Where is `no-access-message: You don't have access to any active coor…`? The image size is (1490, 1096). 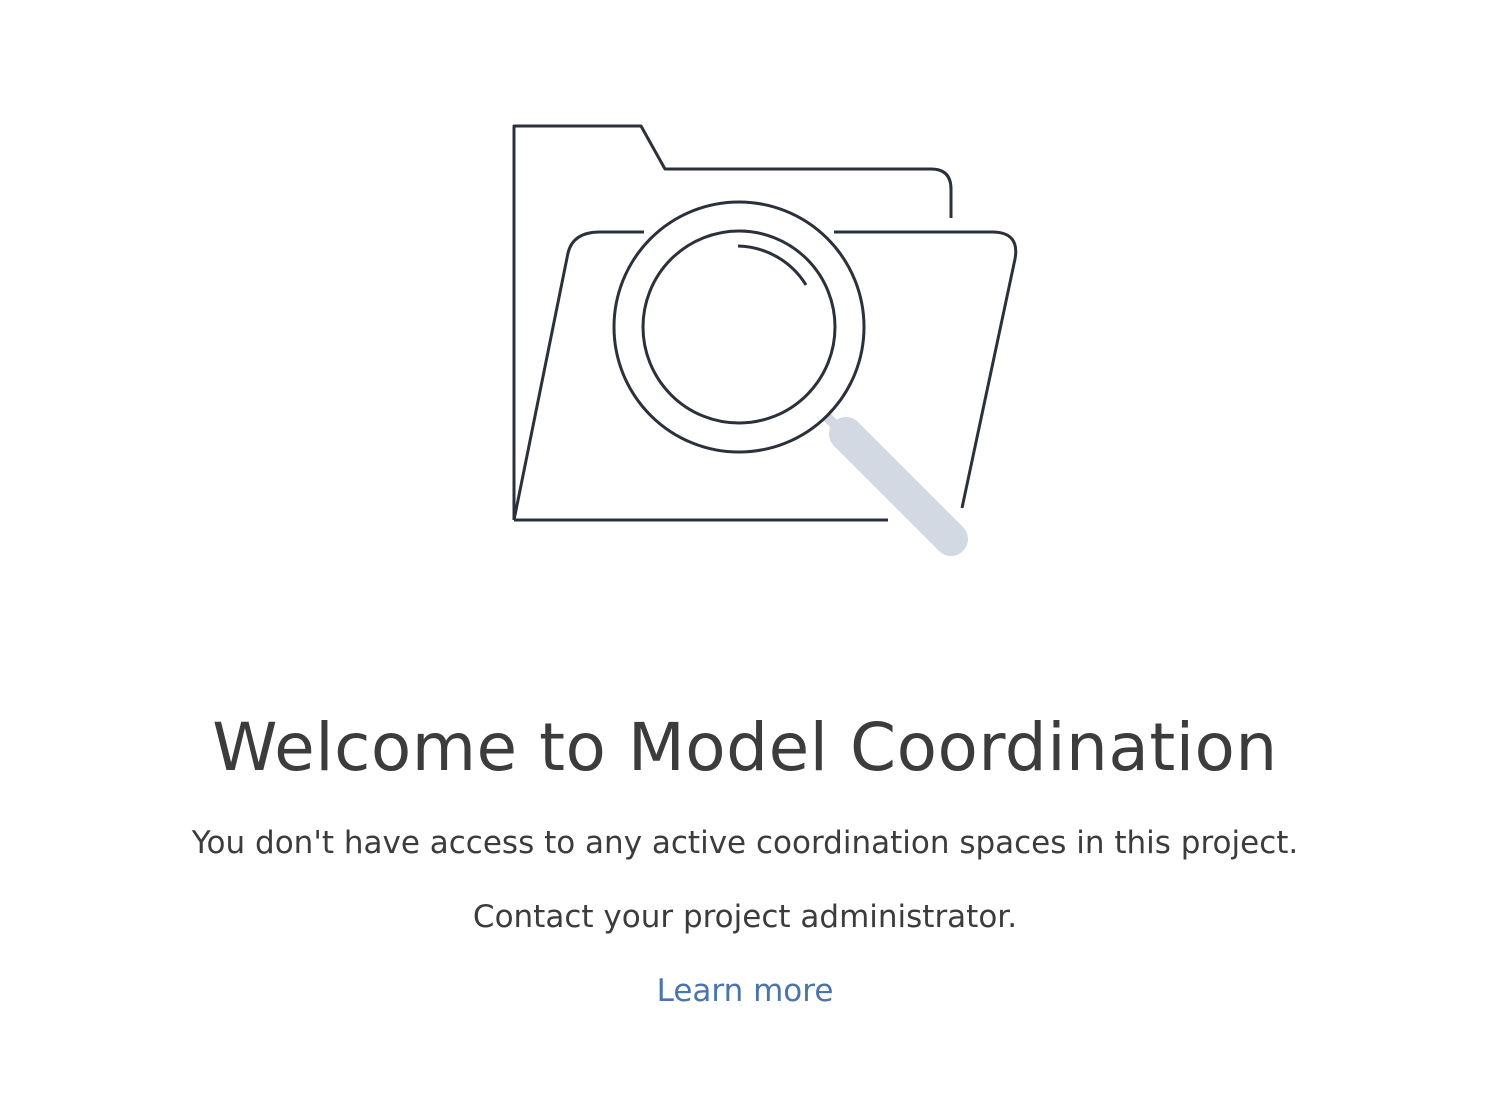 no-access-message: You don't have access to any active coor… is located at coordinates (745, 843).